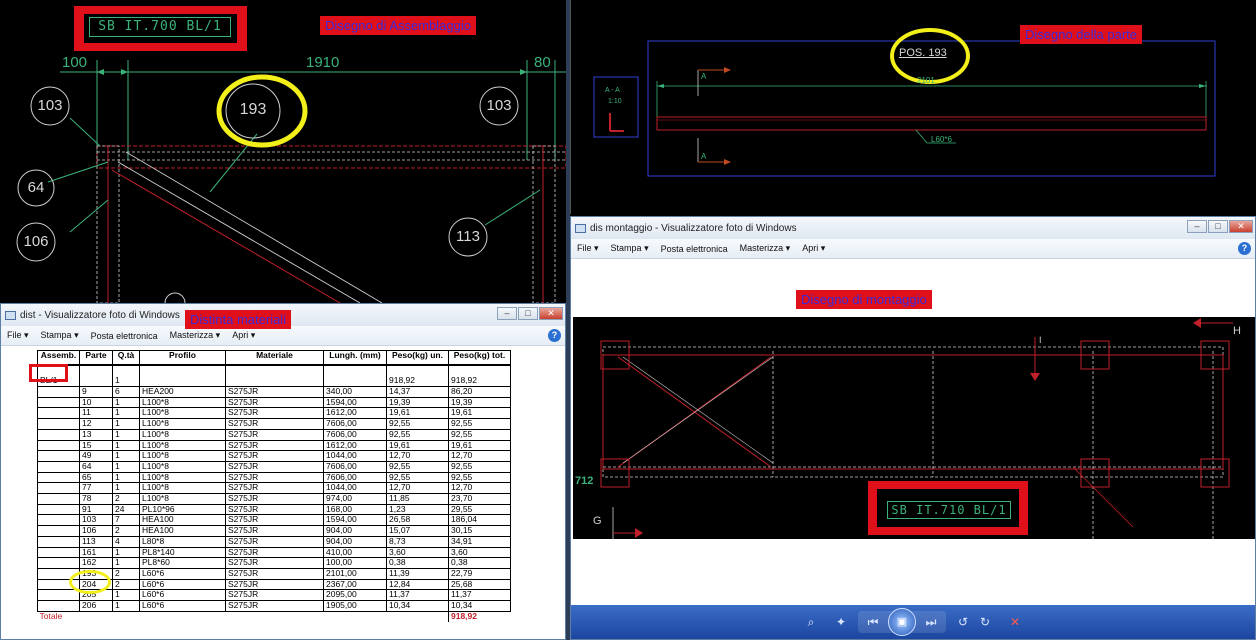  Describe the element at coordinates (274, 375) in the screenshot. I see `bom-assembly-row: BL/1 1 918,92 918,92` at that location.